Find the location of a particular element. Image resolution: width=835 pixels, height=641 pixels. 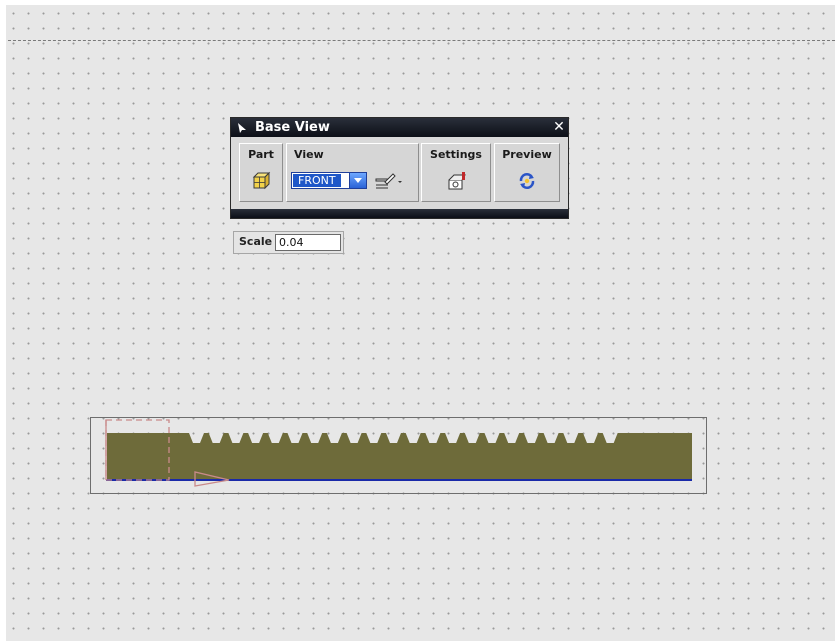

part-group: Part is located at coordinates (261, 172).